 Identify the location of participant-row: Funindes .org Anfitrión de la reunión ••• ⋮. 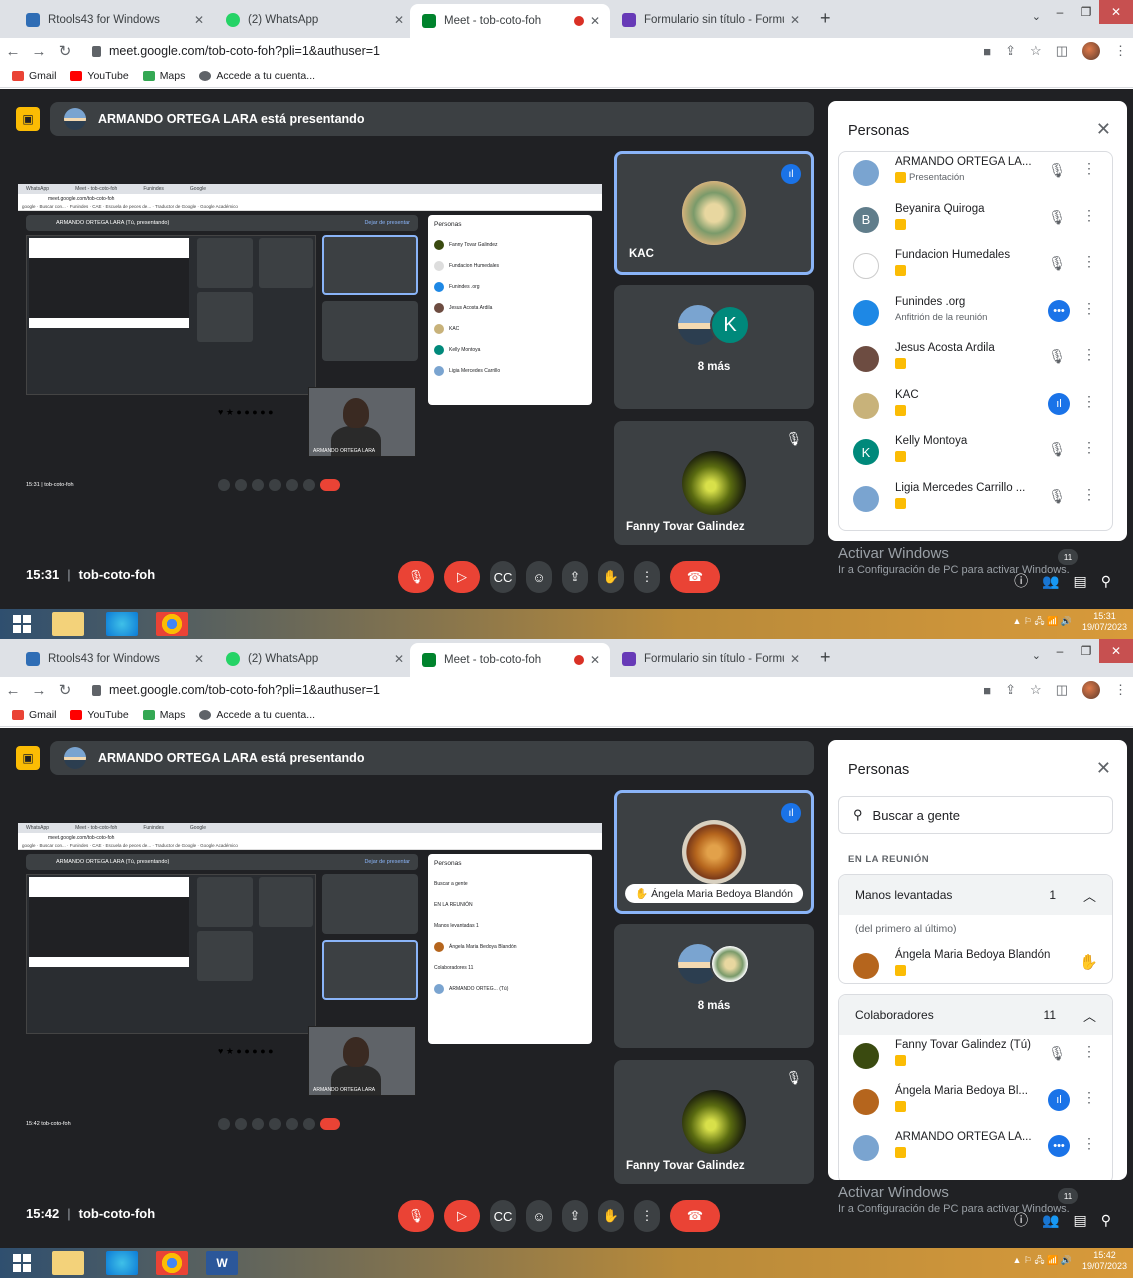
(975, 315).